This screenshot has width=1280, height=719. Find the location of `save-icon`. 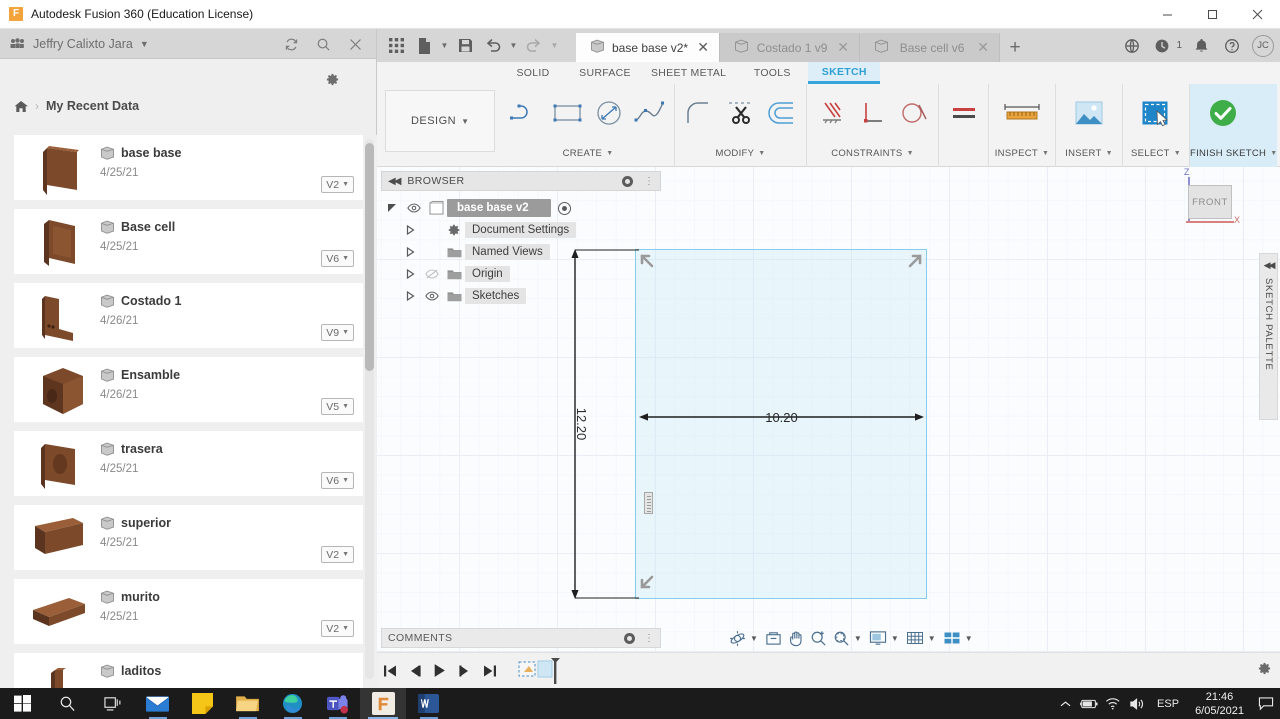

save-icon is located at coordinates (465, 46).